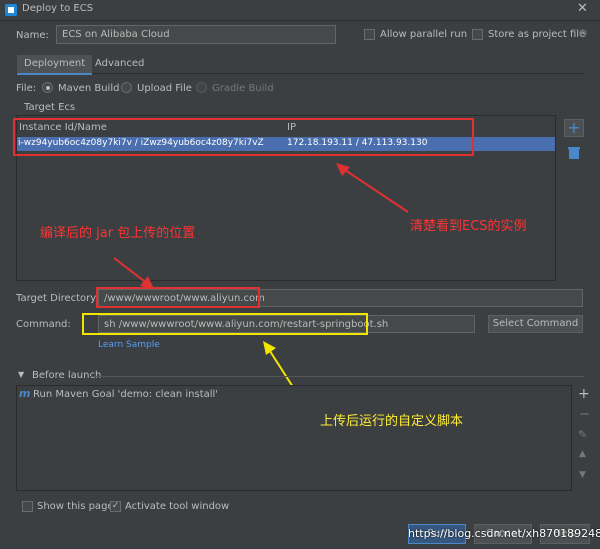 The height and width of the screenshot is (549, 600). Describe the element at coordinates (32, 35) in the screenshot. I see `name-label: Name:` at that location.